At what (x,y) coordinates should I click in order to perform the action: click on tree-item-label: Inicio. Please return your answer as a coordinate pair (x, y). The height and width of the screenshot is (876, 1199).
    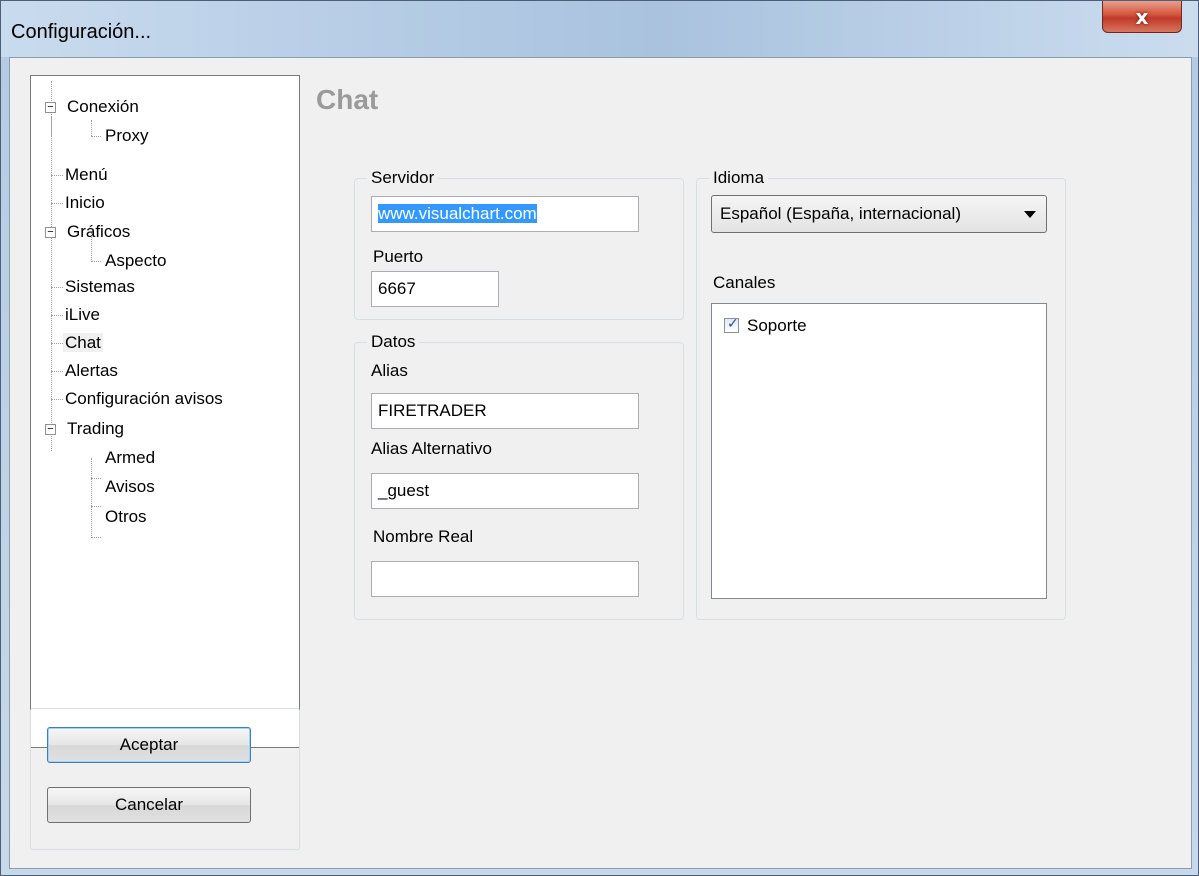
    Looking at the image, I should click on (85, 202).